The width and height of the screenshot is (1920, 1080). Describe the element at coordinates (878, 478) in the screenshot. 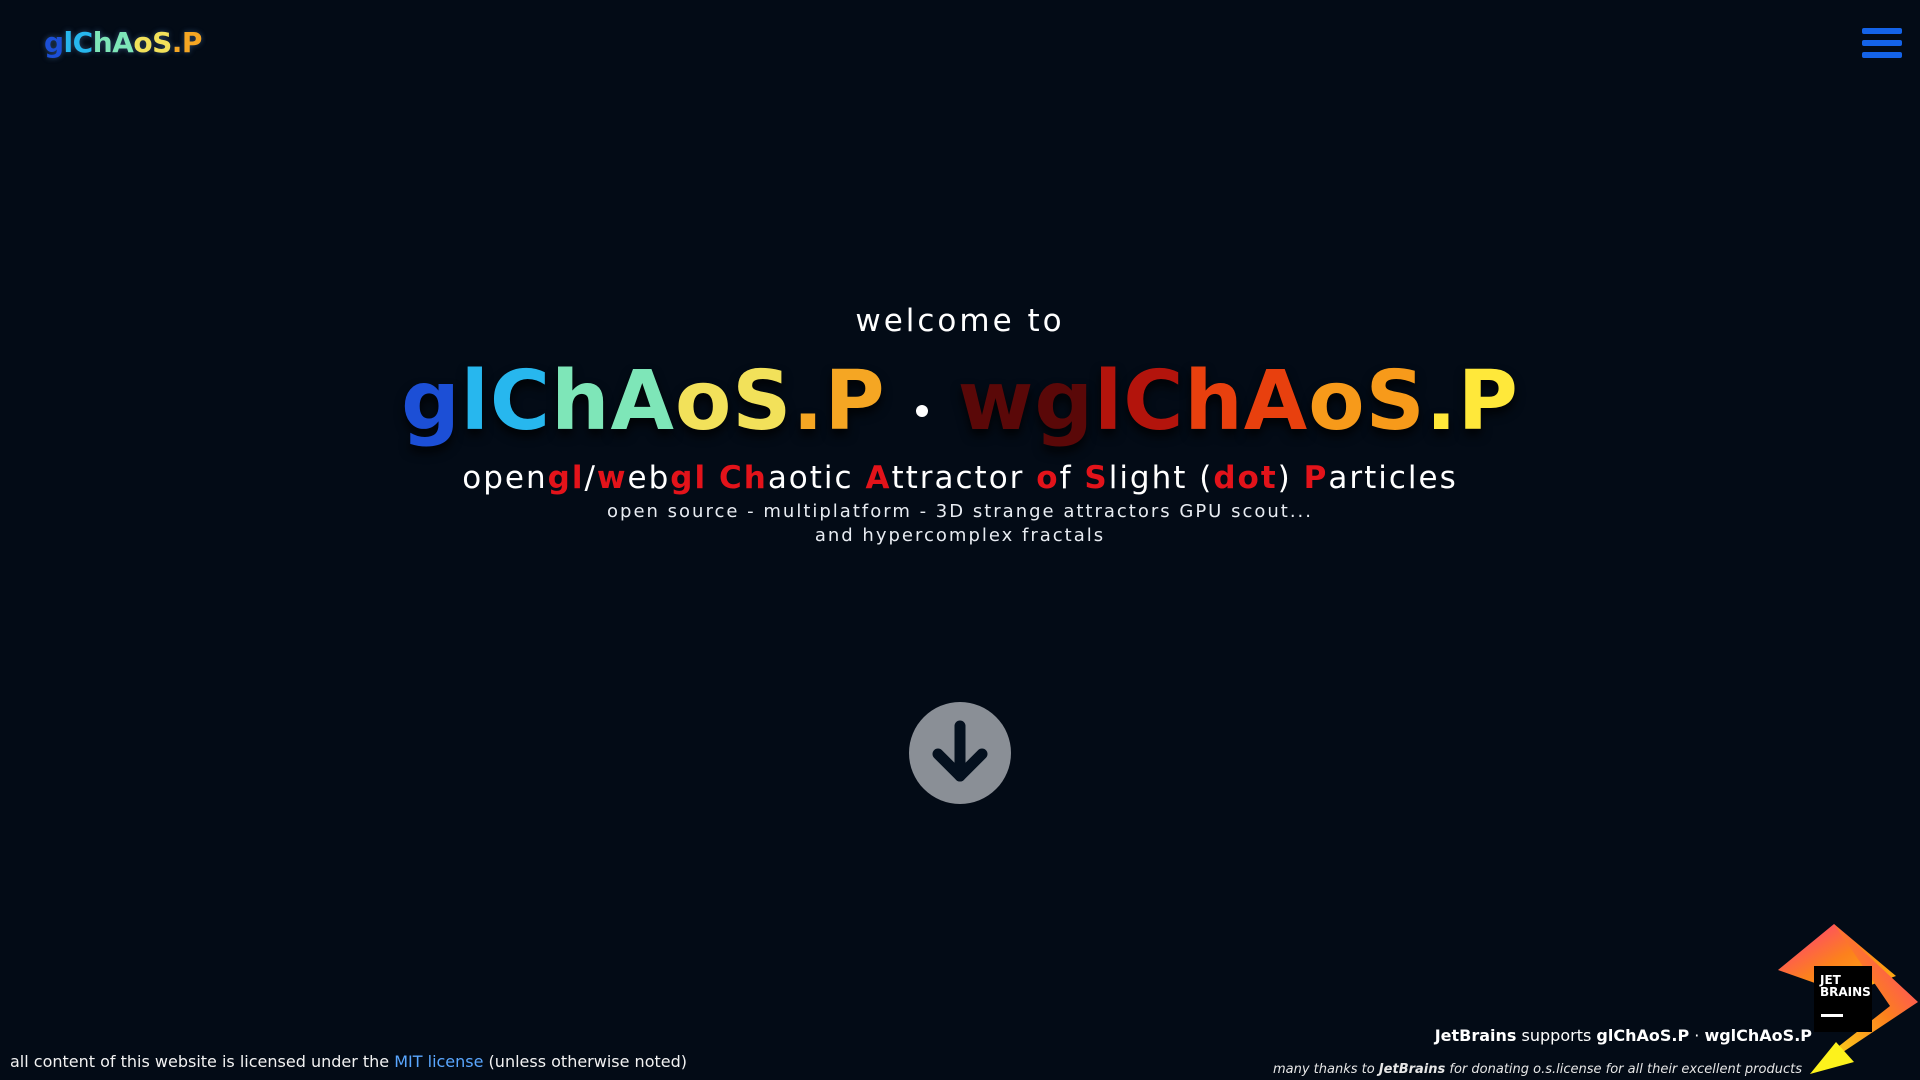

I see `acronym-highlight: A` at that location.